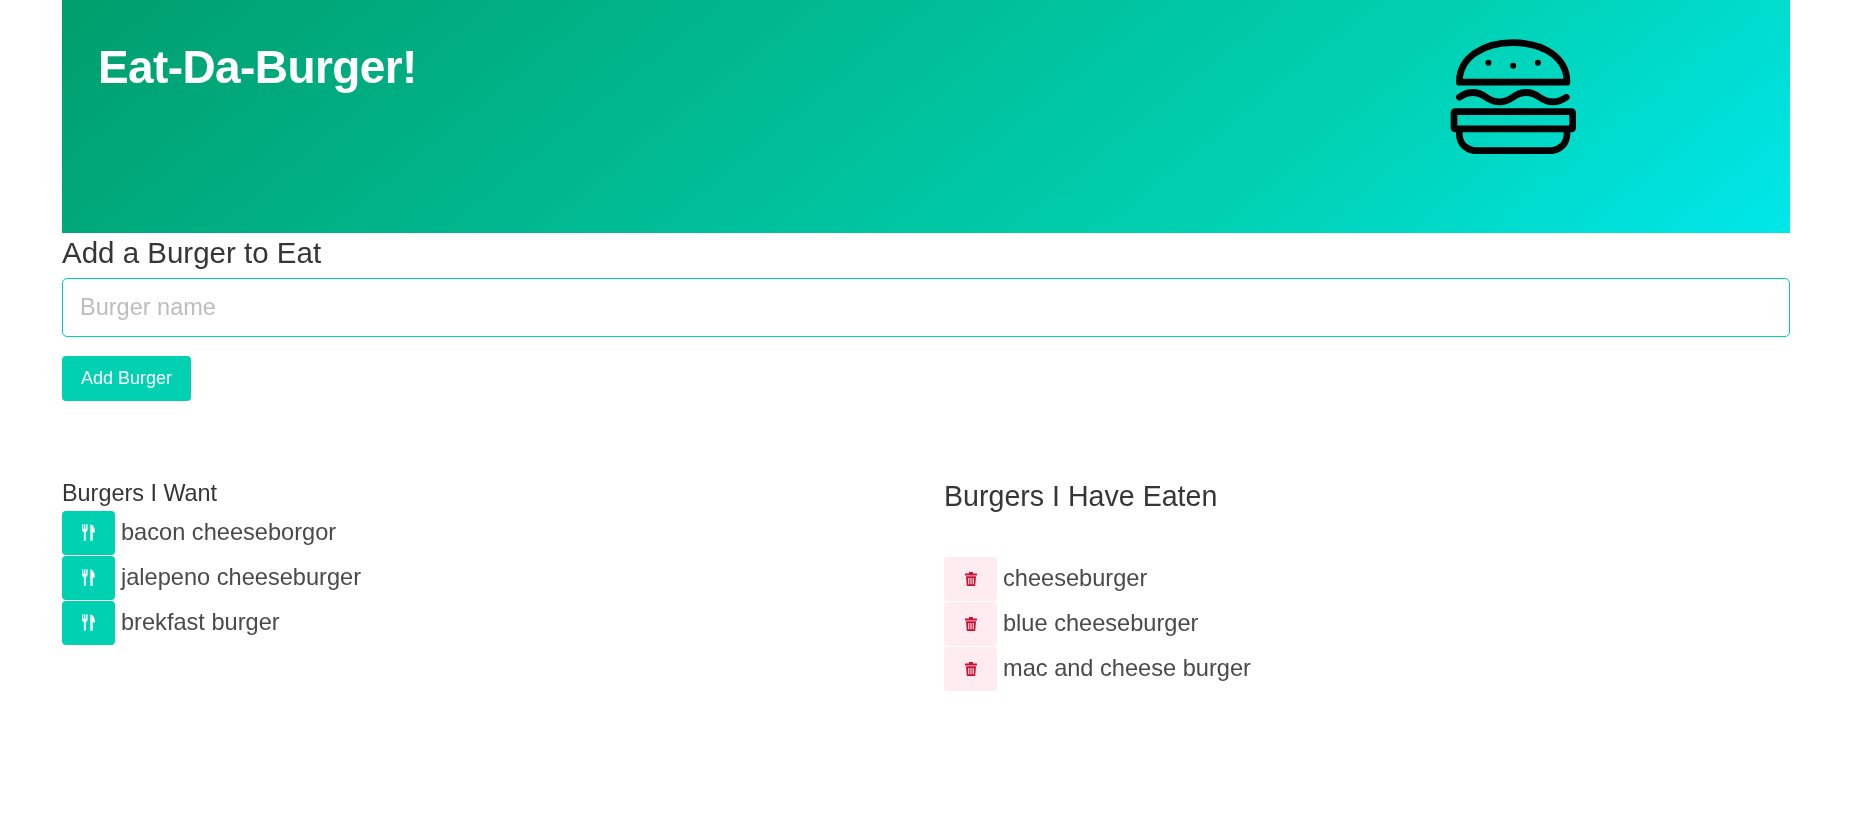 Image resolution: width=1871 pixels, height=815 pixels. What do you see at coordinates (241, 577) in the screenshot?
I see `burger-name: jalepeno cheeseburger` at bounding box center [241, 577].